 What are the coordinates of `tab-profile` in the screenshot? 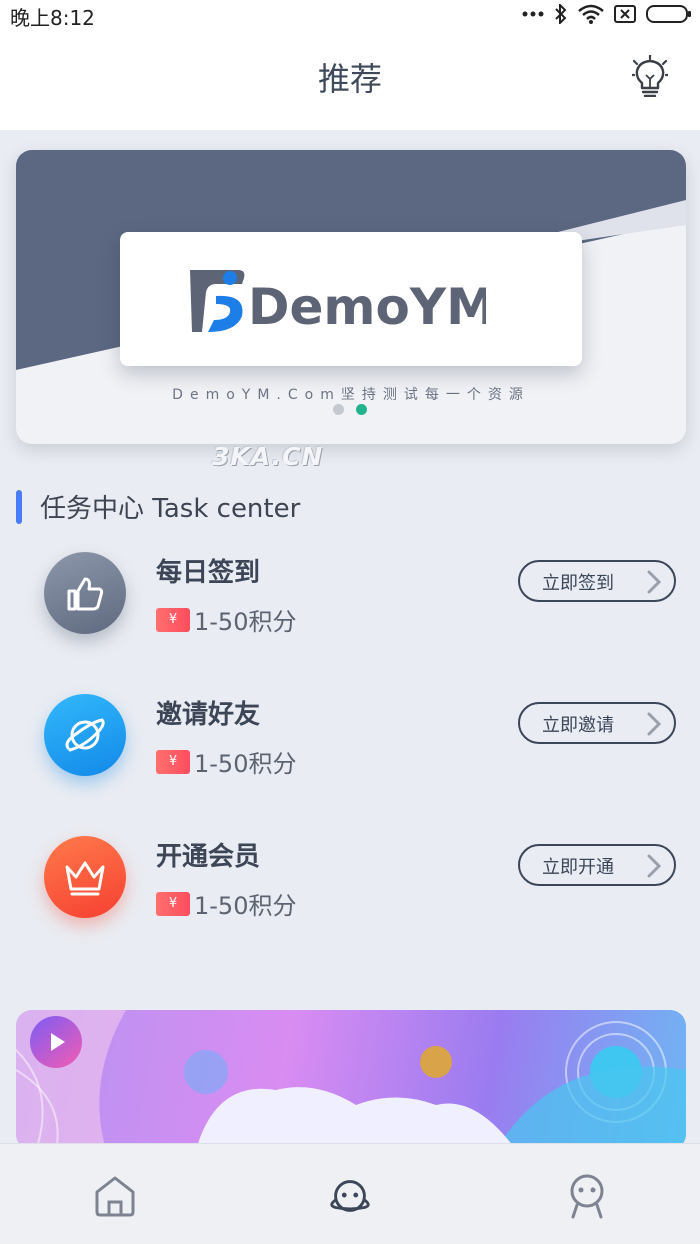 It's located at (587, 1196).